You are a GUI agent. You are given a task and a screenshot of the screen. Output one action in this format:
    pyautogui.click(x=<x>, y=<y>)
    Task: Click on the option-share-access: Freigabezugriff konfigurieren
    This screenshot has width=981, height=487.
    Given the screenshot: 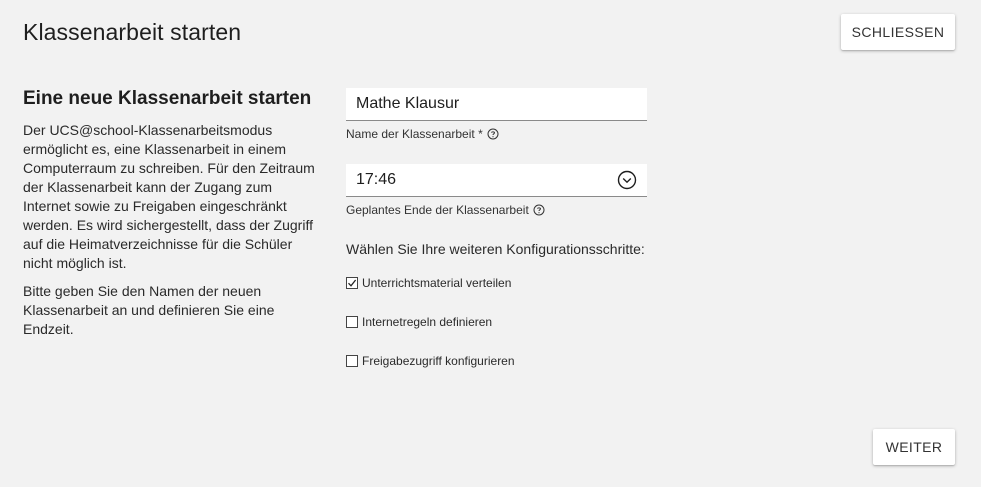 What is the action you would take?
    pyautogui.click(x=430, y=361)
    